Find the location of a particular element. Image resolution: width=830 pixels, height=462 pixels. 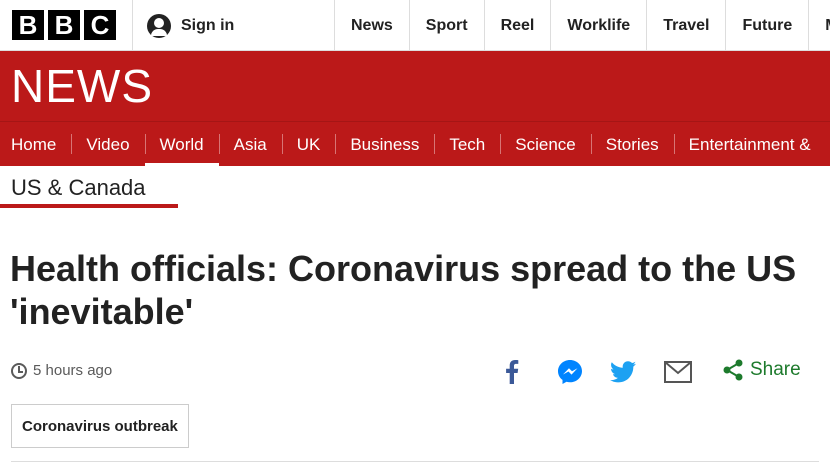

twitter-icon is located at coordinates (623, 372).